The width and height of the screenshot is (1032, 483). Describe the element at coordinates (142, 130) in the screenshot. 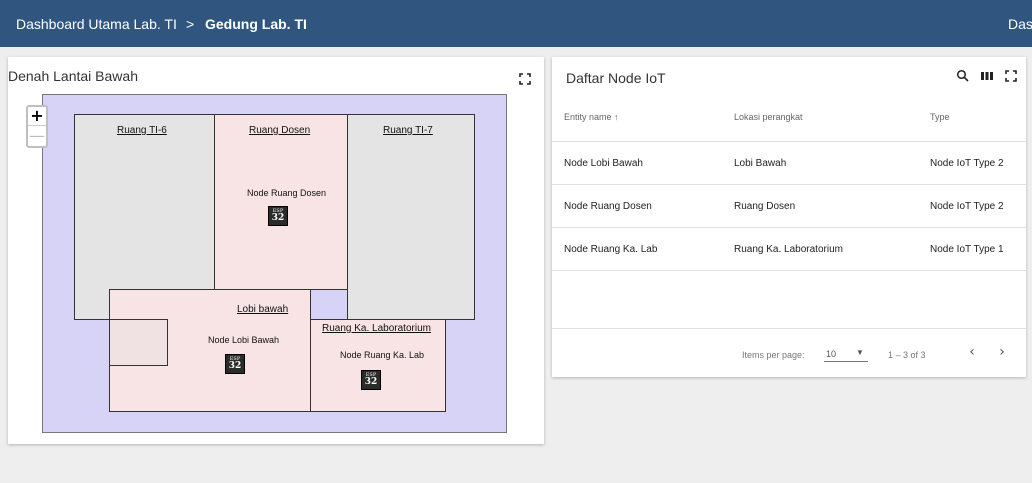

I see `room-label-ti6: Ruang TI-6` at that location.